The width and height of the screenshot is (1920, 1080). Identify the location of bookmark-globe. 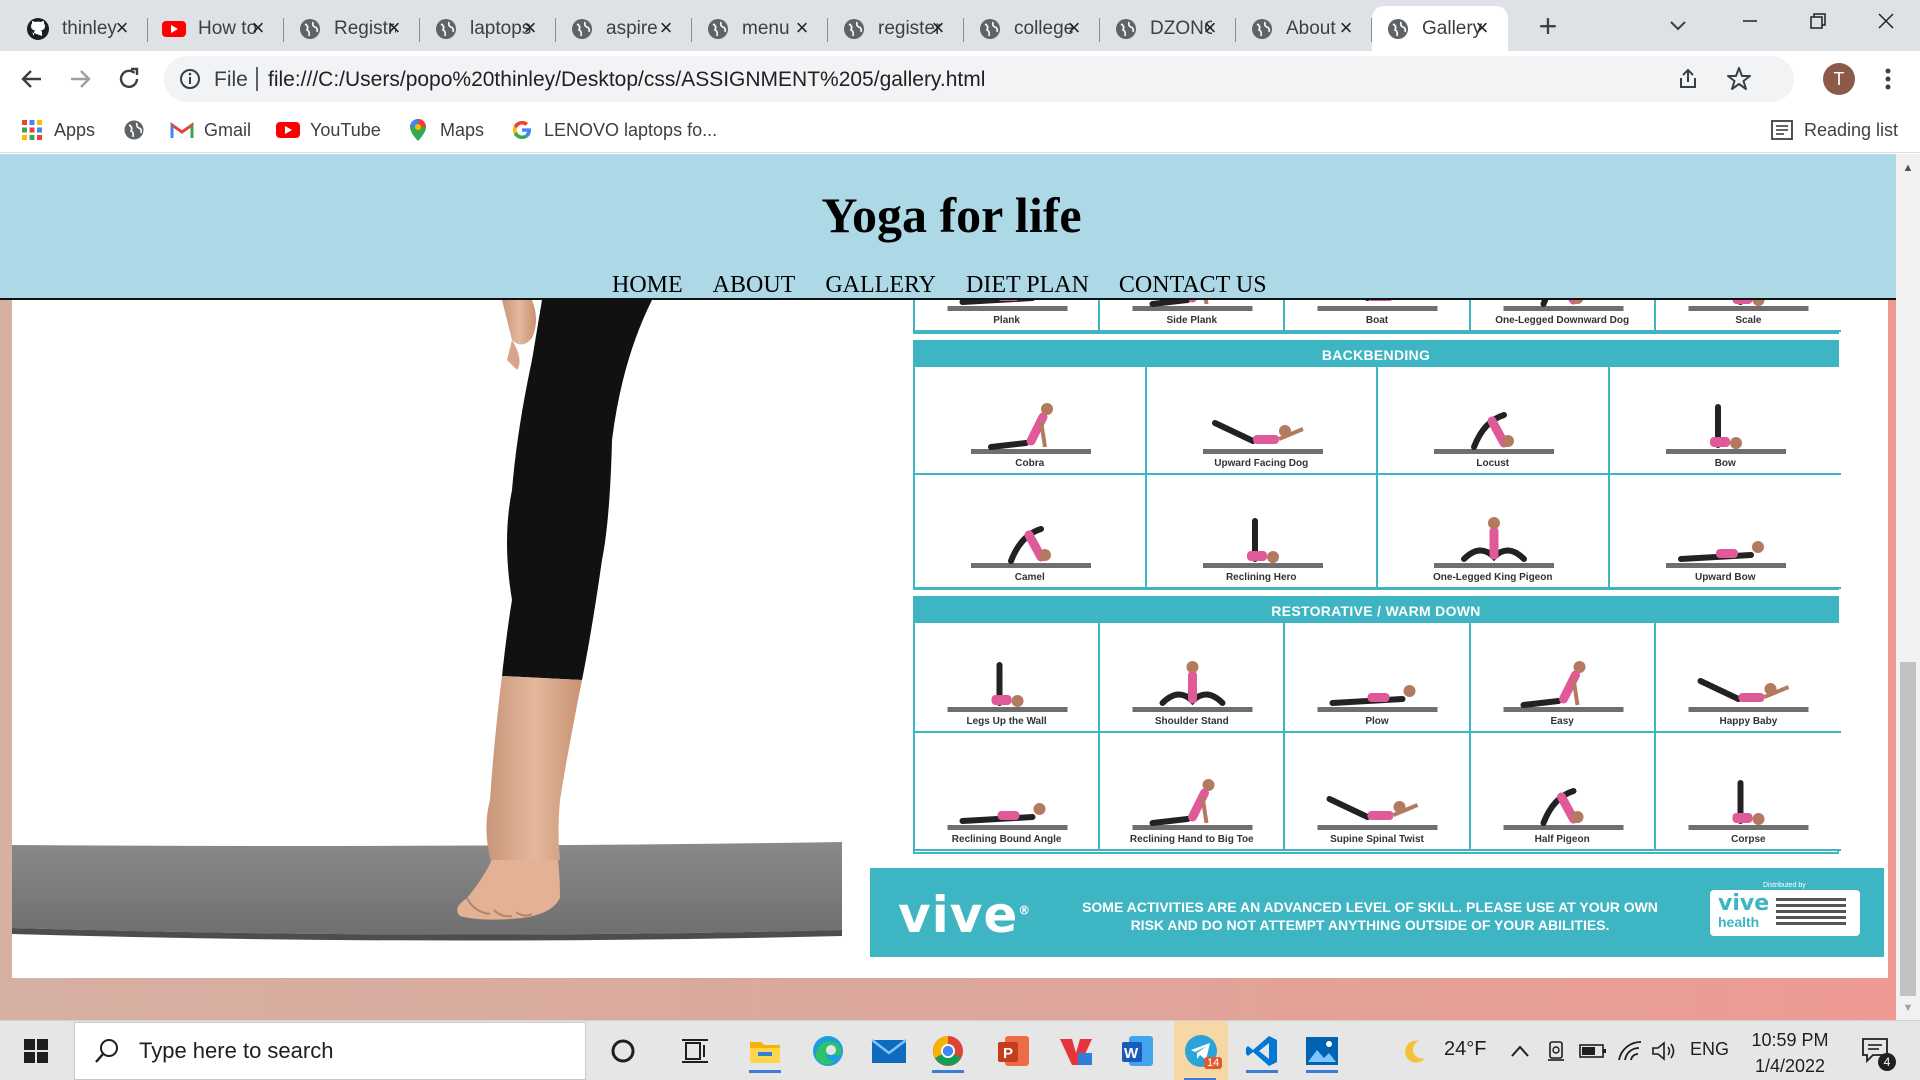
(139, 130).